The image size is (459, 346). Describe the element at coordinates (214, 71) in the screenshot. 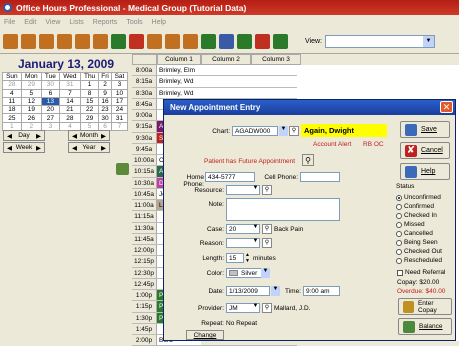

I see `time-slot-row: 8:00a Brimley, Elm` at that location.